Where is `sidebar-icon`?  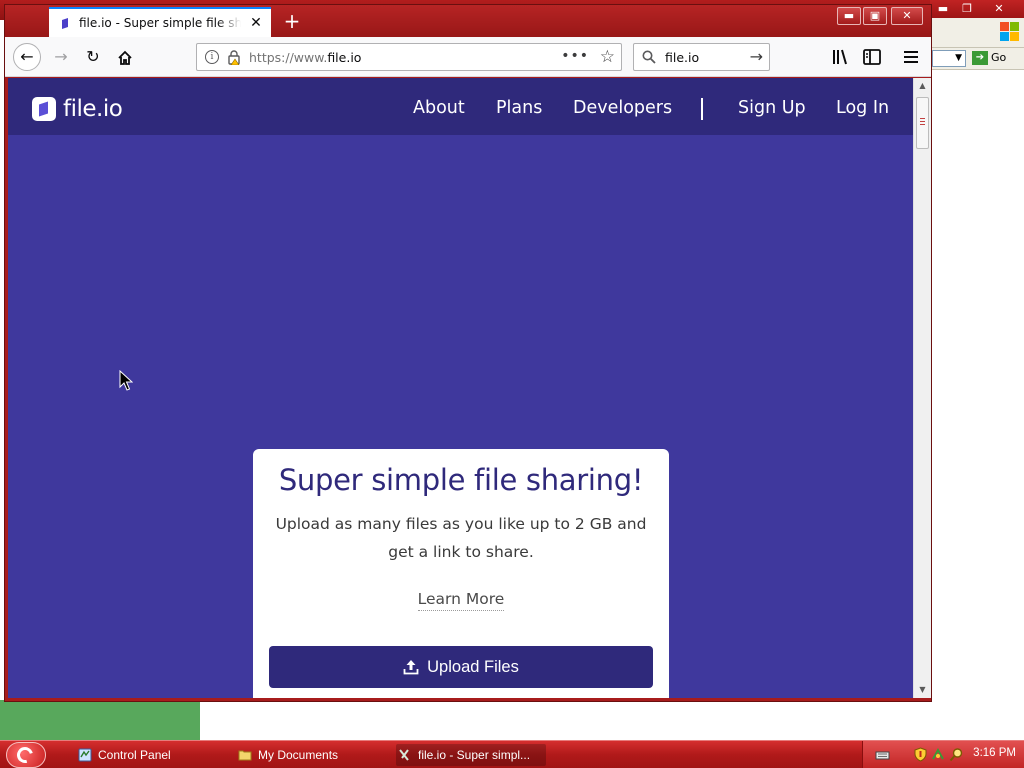 sidebar-icon is located at coordinates (872, 57).